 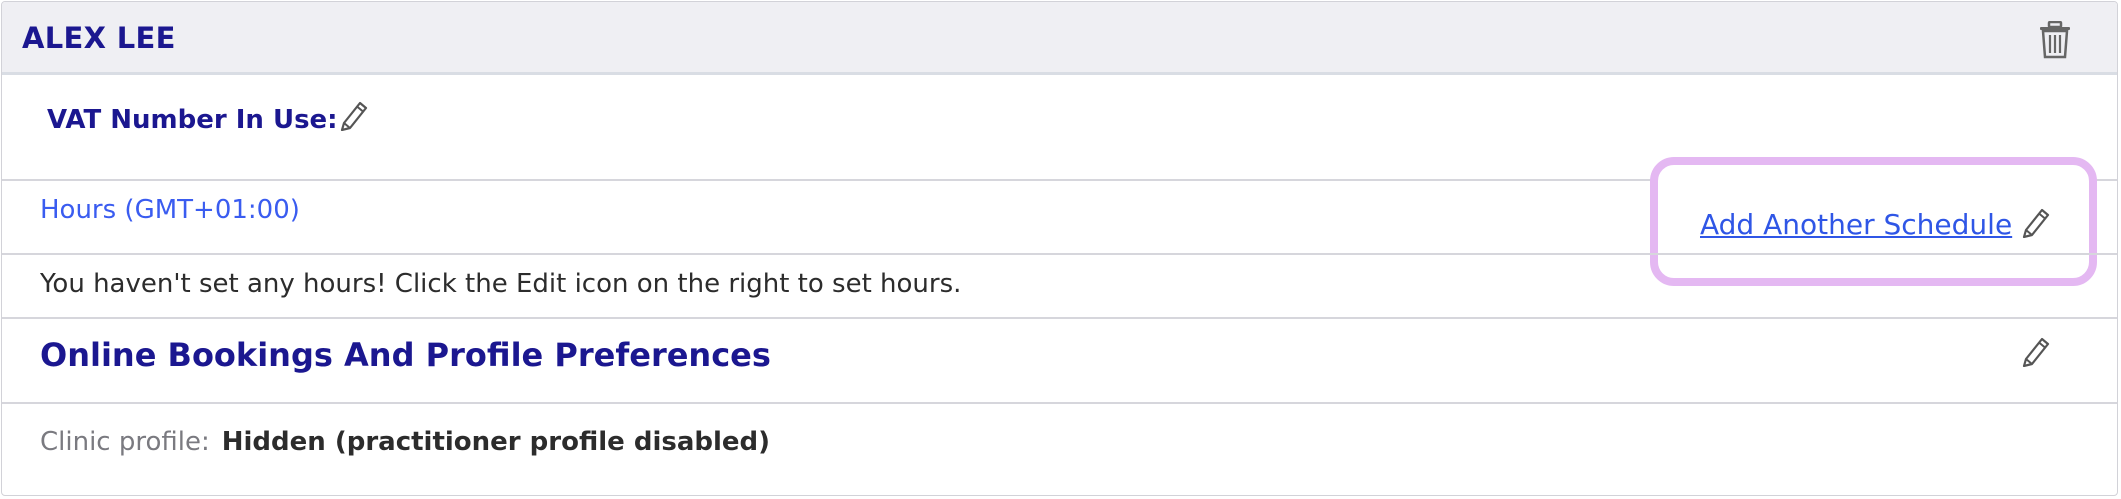 I want to click on clinic-profile-label: Clinic profile:, so click(x=125, y=442).